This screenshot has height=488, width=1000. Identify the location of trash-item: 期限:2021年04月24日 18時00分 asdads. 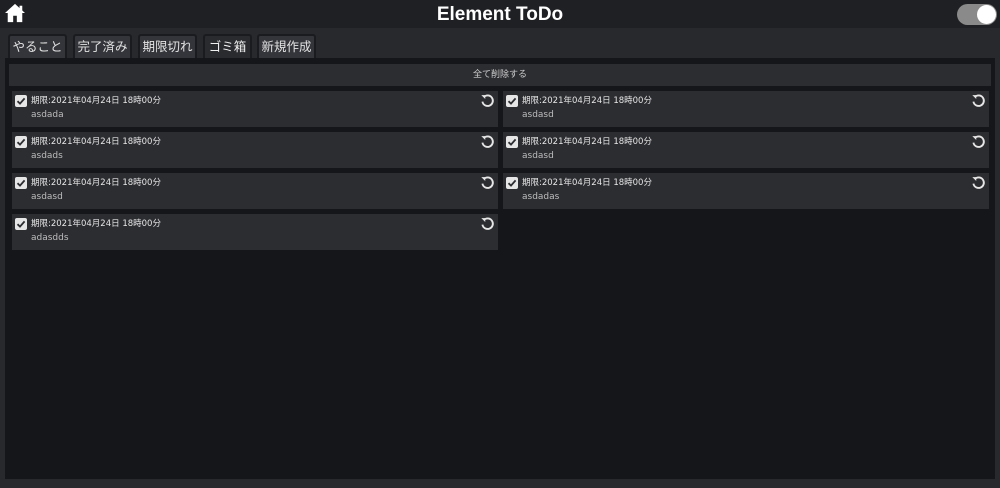
(255, 150).